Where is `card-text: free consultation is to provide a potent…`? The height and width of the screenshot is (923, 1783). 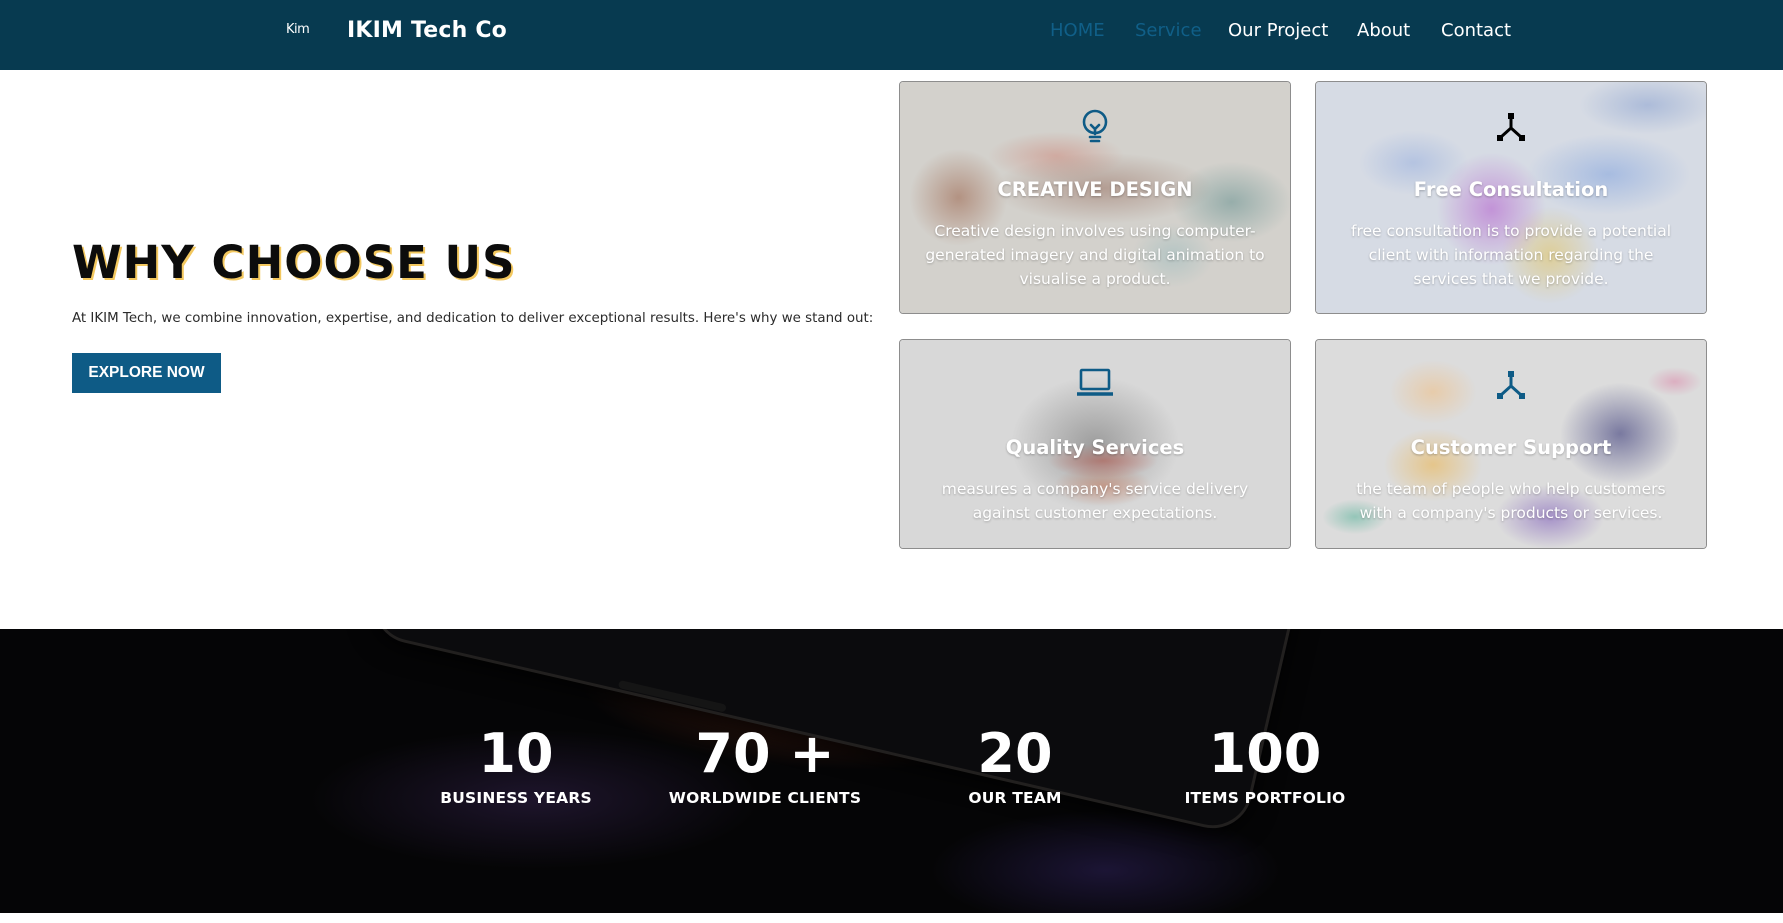
card-text: free consultation is to provide a potent… is located at coordinates (1511, 255).